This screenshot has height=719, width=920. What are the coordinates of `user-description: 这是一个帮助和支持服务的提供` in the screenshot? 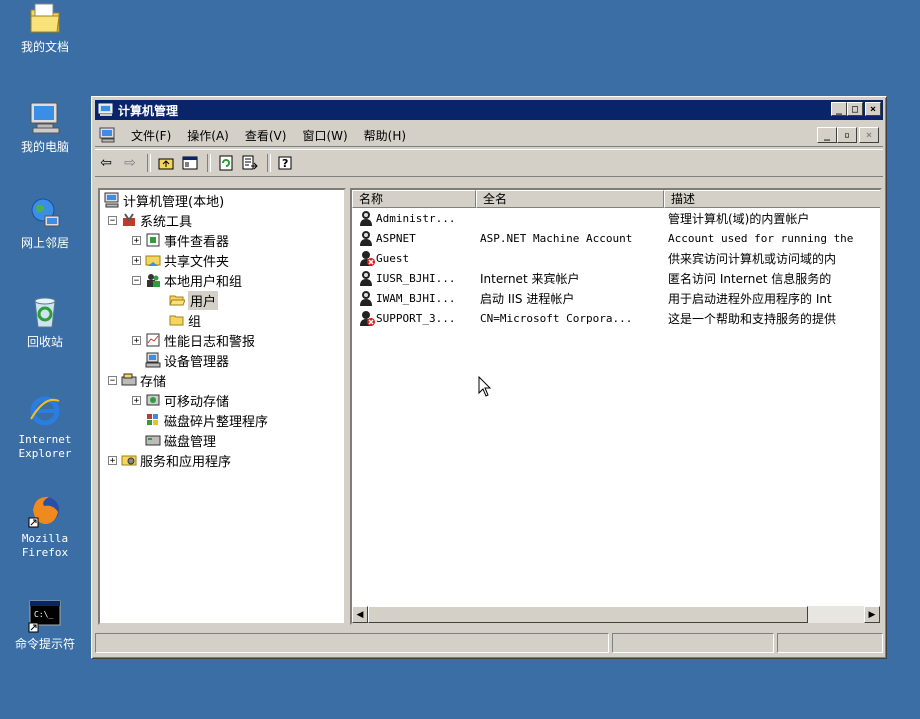 It's located at (752, 318).